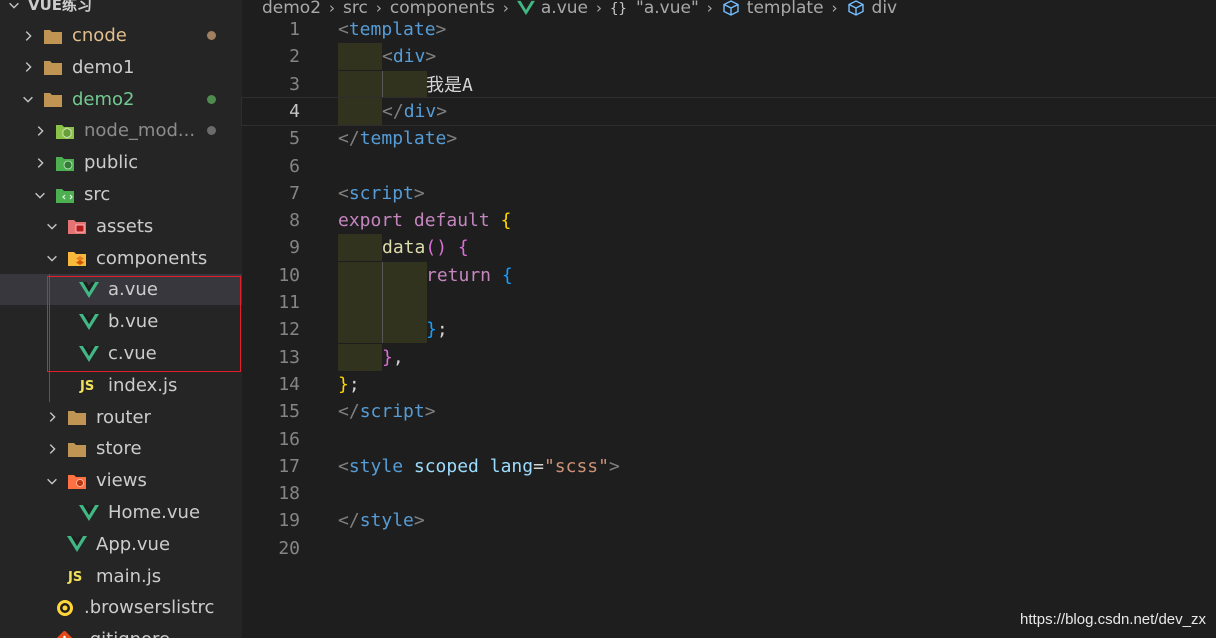 The height and width of the screenshot is (638, 1216). What do you see at coordinates (729, 302) in the screenshot?
I see `code-line: 11` at bounding box center [729, 302].